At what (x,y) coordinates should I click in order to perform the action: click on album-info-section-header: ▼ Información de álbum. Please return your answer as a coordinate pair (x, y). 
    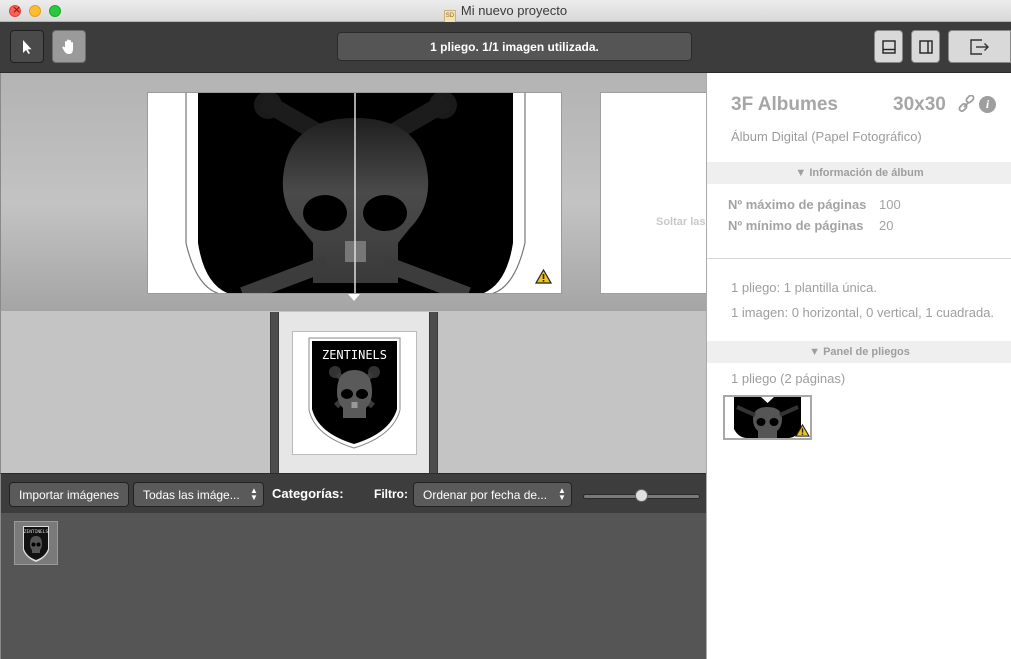
    Looking at the image, I should click on (859, 173).